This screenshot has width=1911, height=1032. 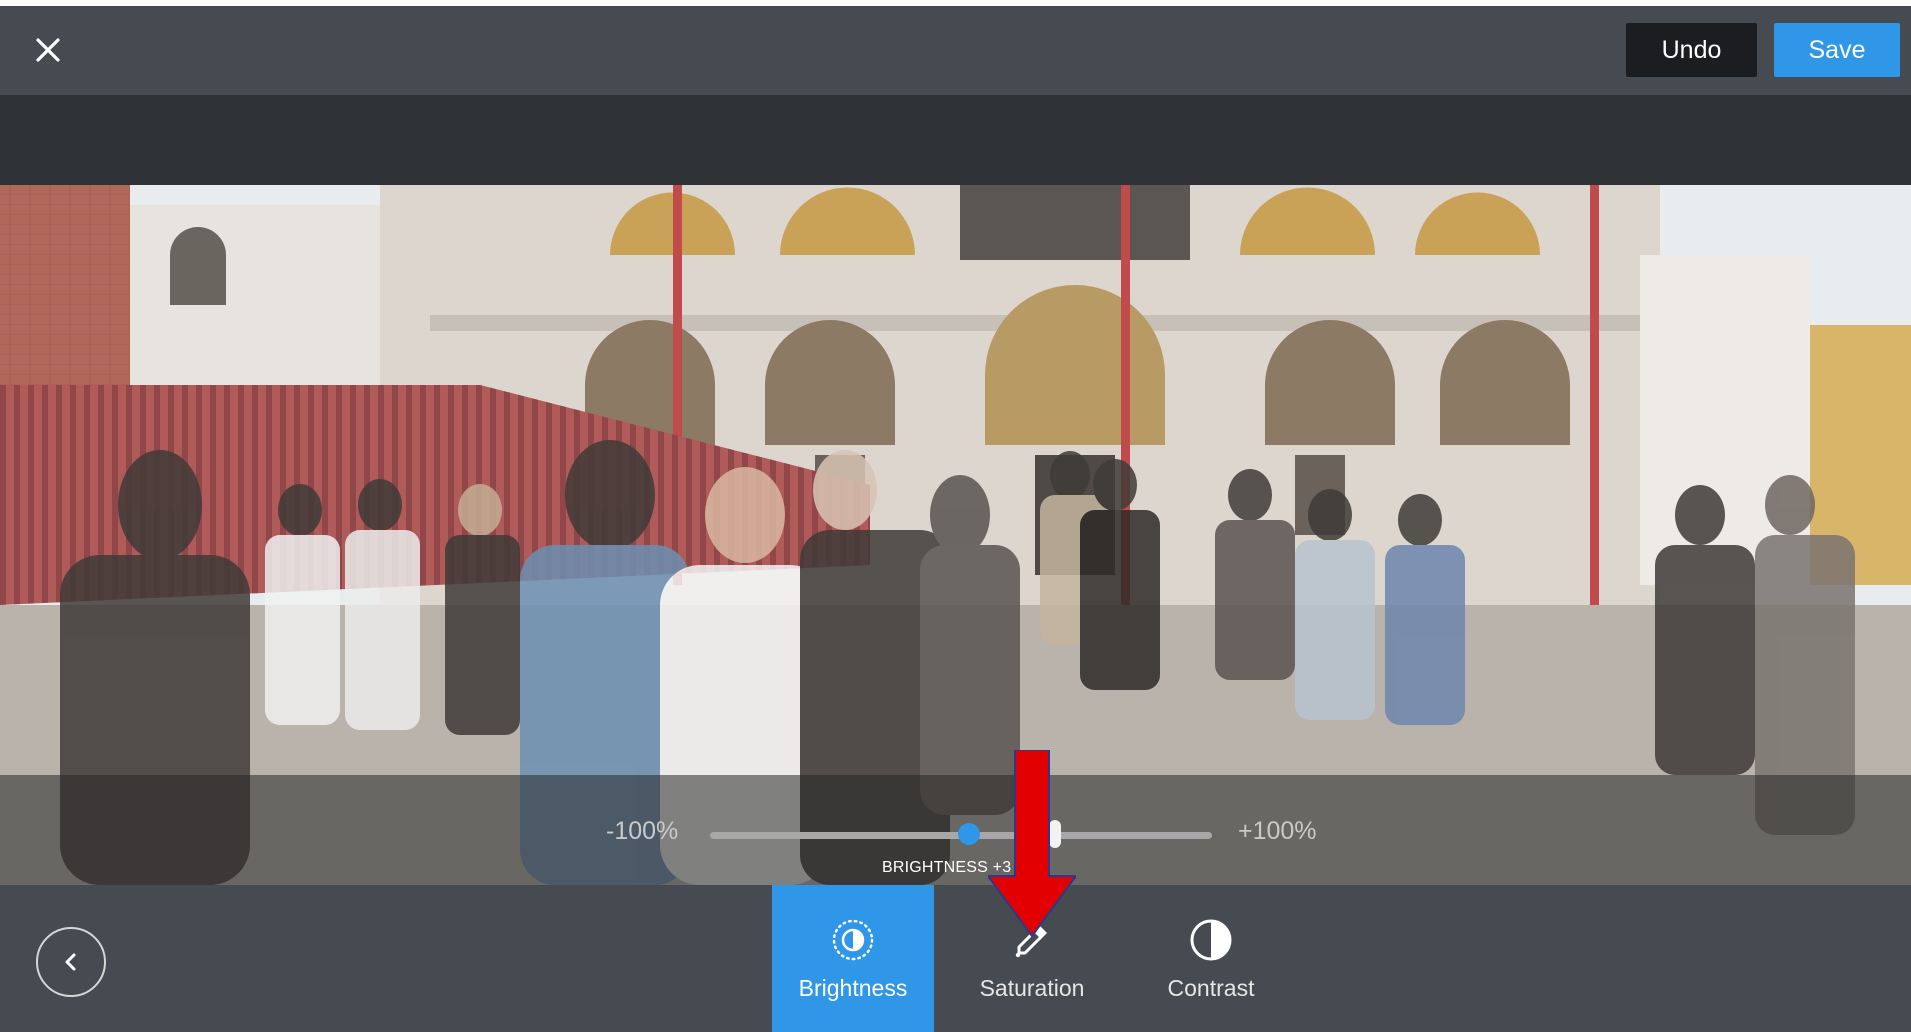 What do you see at coordinates (1691, 50) in the screenshot?
I see `undo-button: Undo` at bounding box center [1691, 50].